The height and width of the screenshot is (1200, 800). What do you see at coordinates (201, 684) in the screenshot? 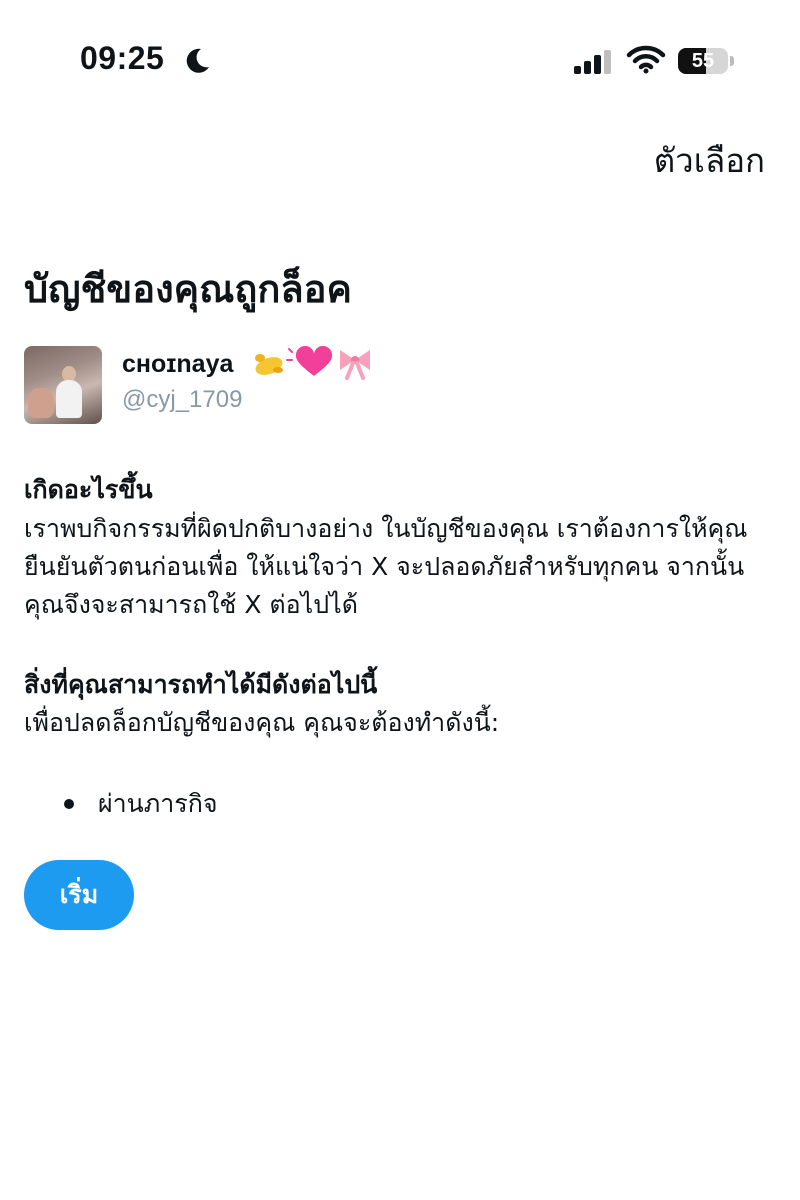
I see `what-you-can-do-heading: สิ่งที่คุณสามารถทำได้มีดังต่อไปนี้` at bounding box center [201, 684].